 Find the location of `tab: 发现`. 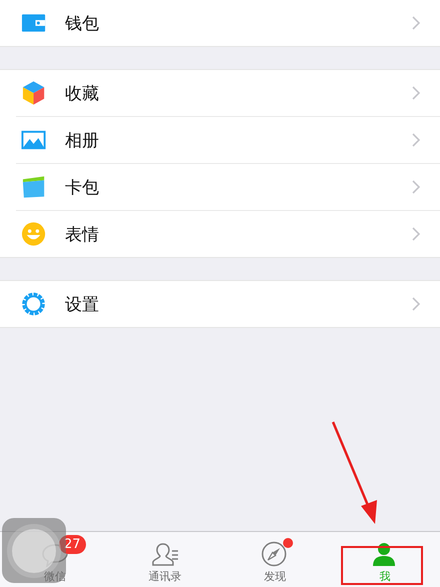

tab: 发现 is located at coordinates (275, 559).